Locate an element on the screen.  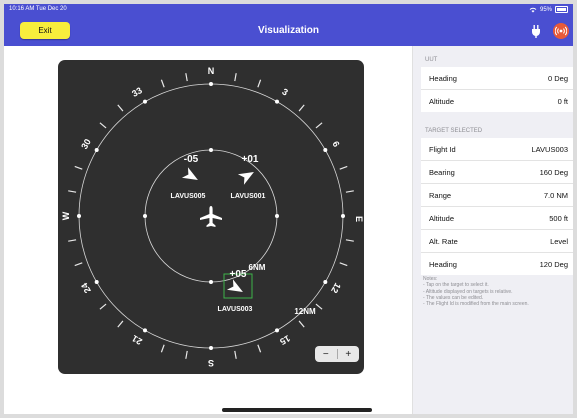
compass-label-e: E is located at coordinates (359, 219).